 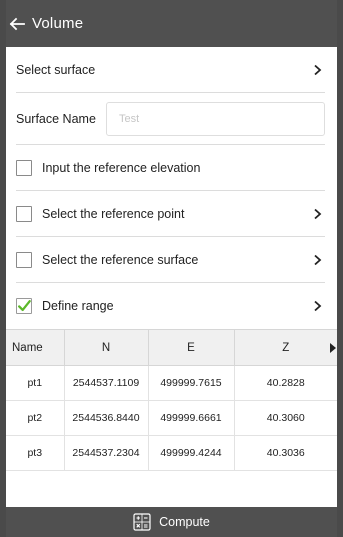 What do you see at coordinates (146, 522) in the screenshot?
I see `calculator-icon` at bounding box center [146, 522].